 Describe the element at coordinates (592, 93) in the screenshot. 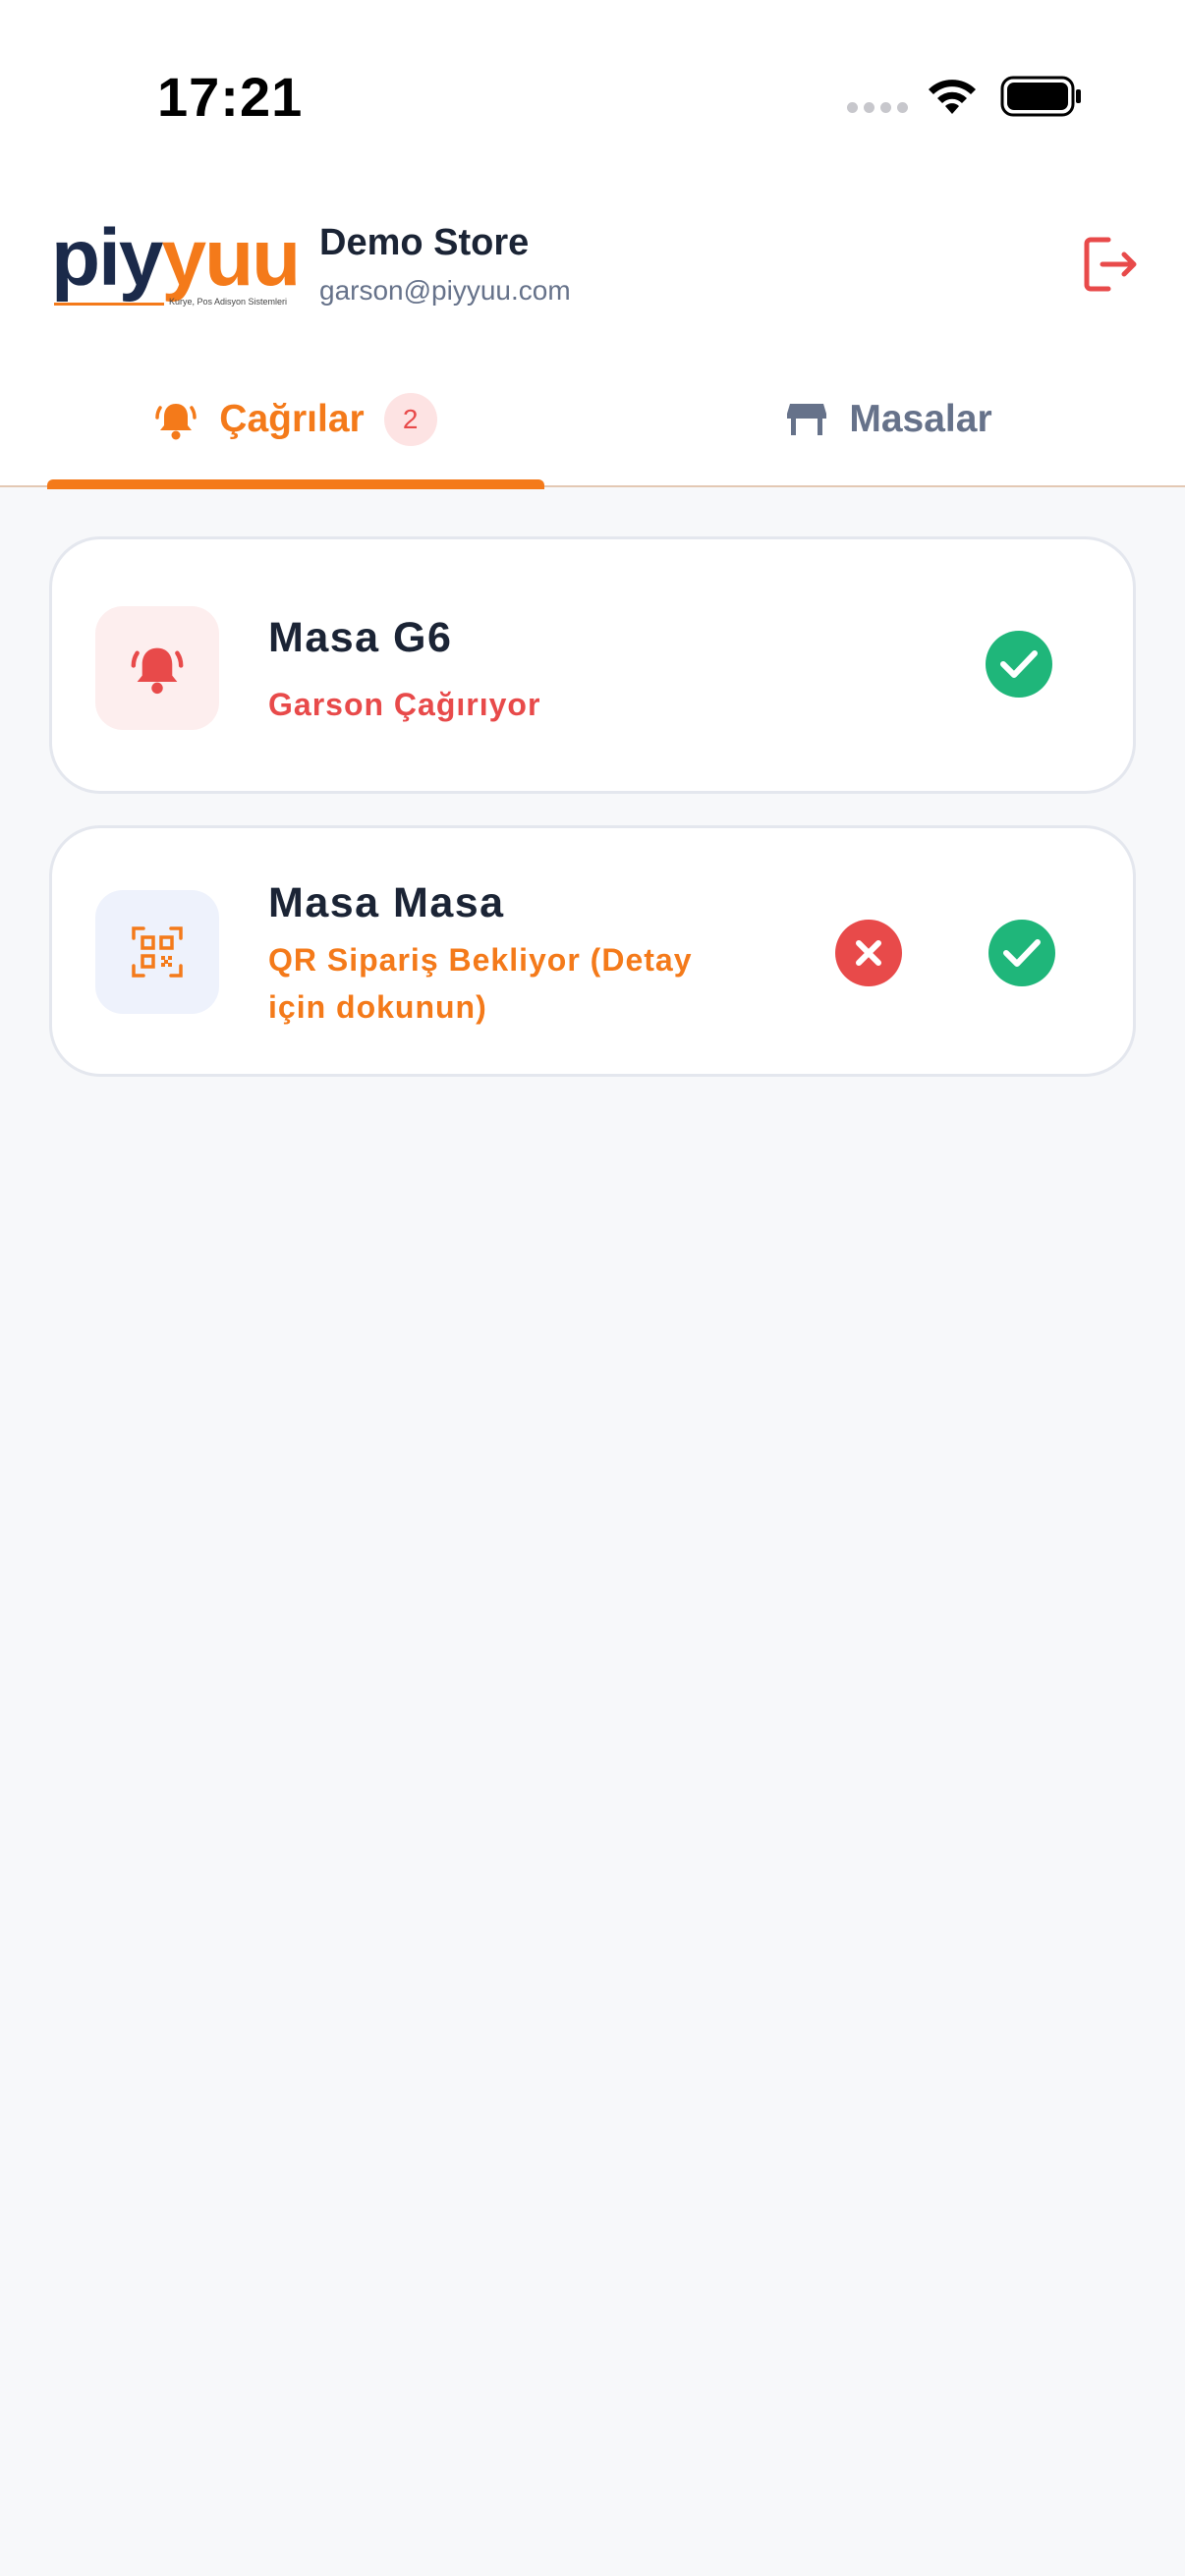

I see `status-bar: 17:21` at that location.